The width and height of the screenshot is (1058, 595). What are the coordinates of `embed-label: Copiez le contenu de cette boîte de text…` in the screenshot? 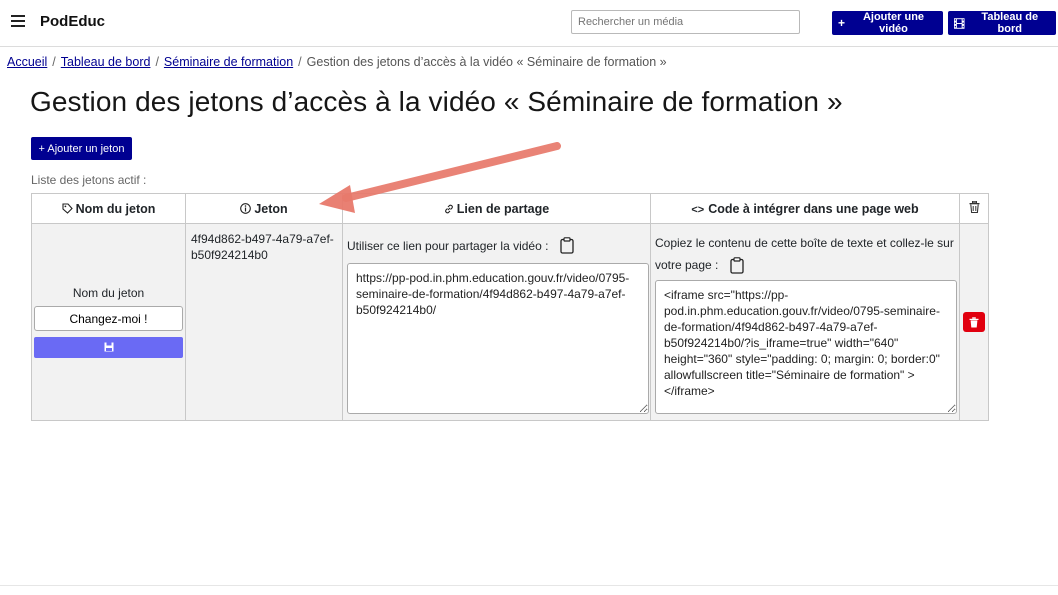 It's located at (804, 254).